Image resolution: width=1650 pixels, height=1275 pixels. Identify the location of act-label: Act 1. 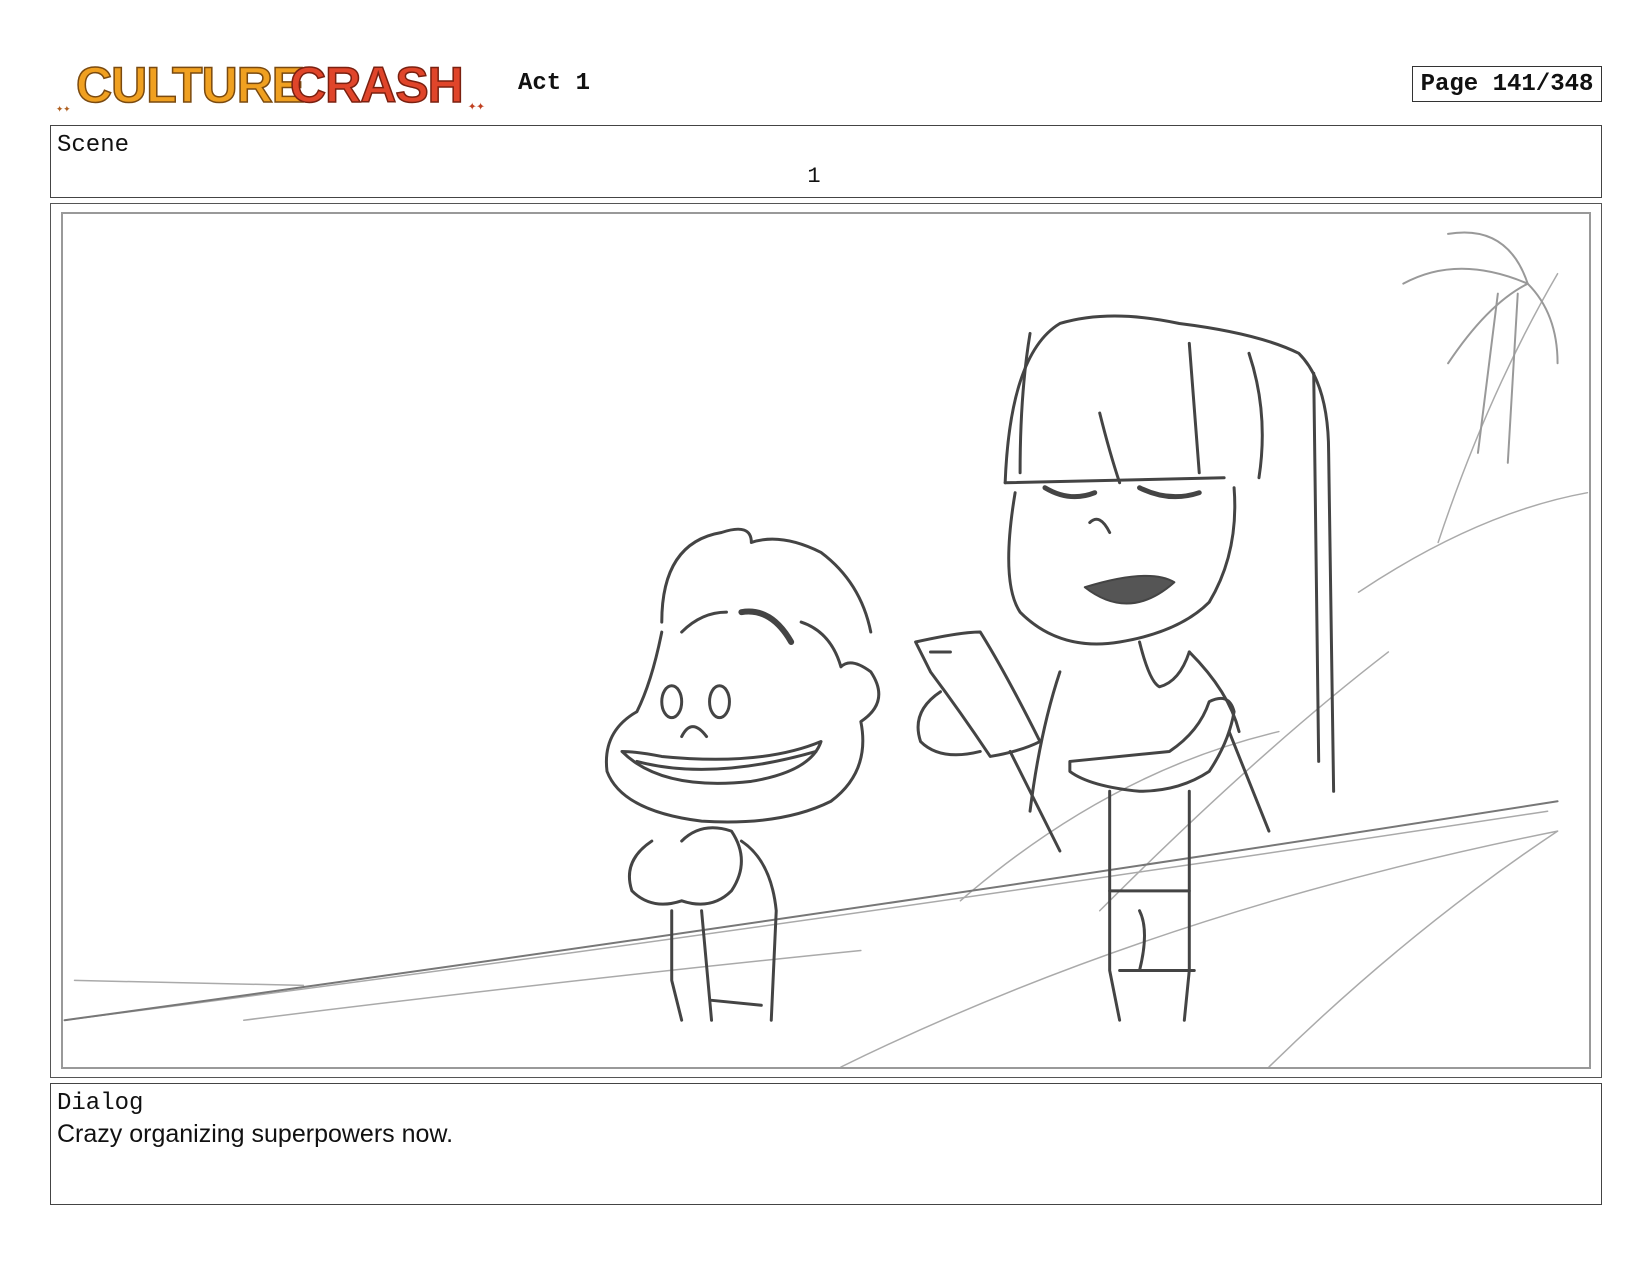
(554, 83).